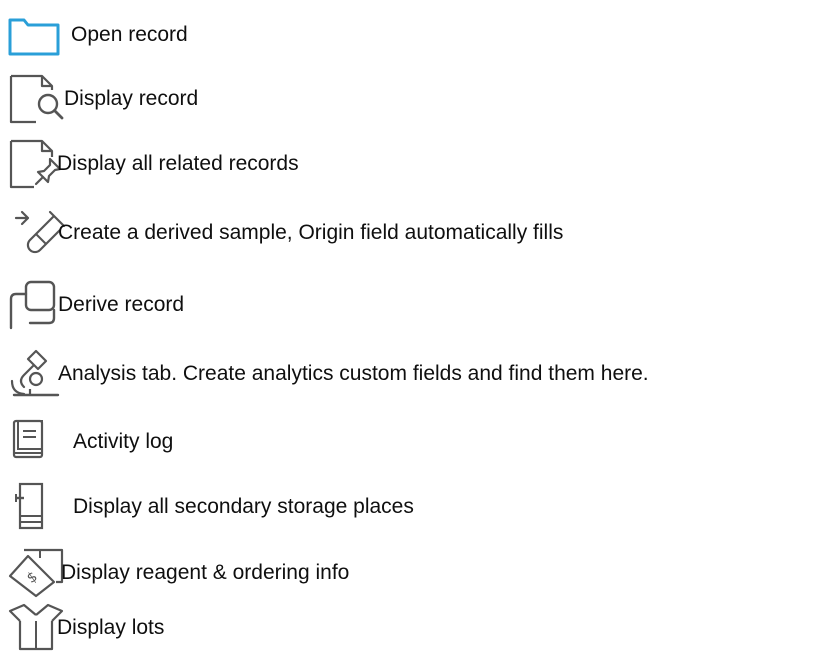 This screenshot has width=822, height=656. I want to click on legend-row-activity-log: Activity log, so click(411, 442).